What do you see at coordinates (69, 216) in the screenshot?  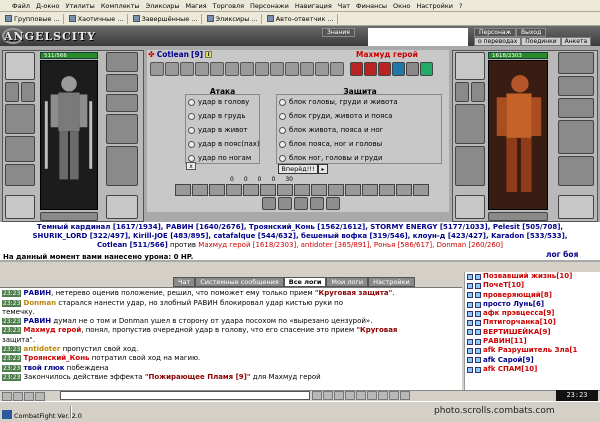 I see `slot-row-small` at bounding box center [69, 216].